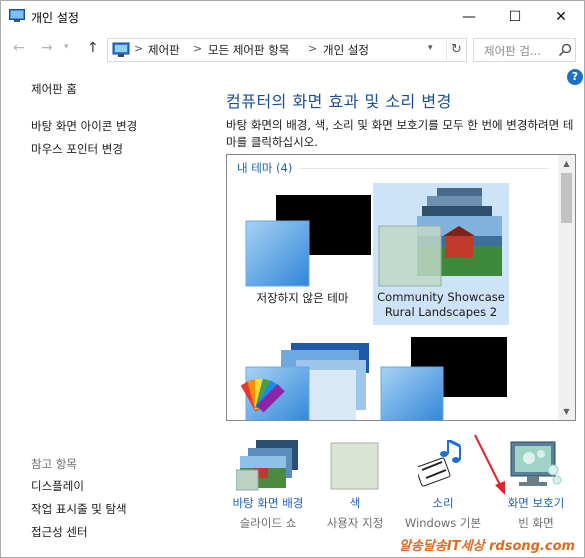  What do you see at coordinates (441, 297) in the screenshot?
I see `theme-label-line1: Community Showcase` at bounding box center [441, 297].